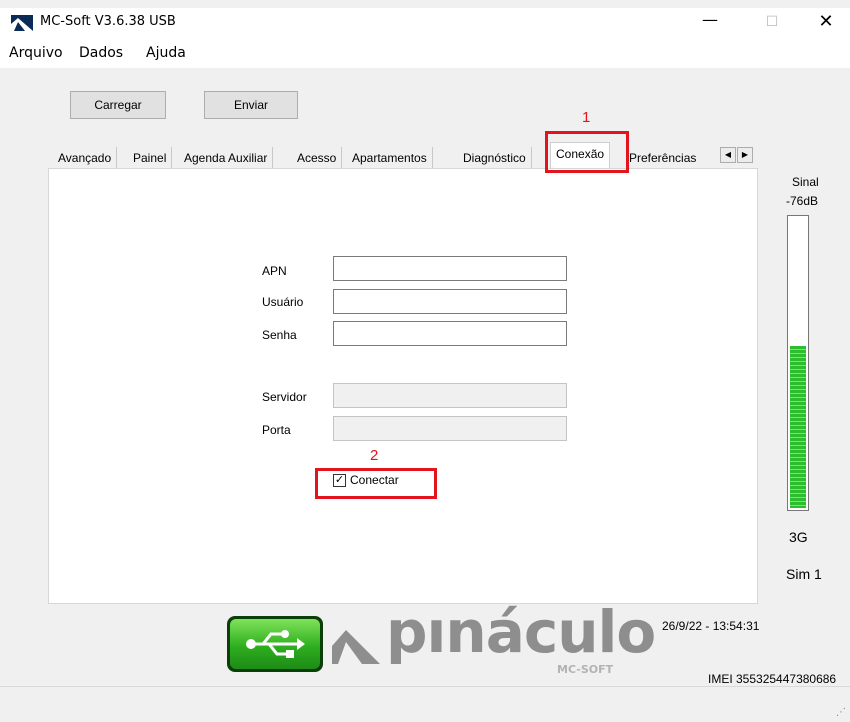 The width and height of the screenshot is (850, 722). What do you see at coordinates (450, 395) in the screenshot?
I see `server-input` at bounding box center [450, 395].